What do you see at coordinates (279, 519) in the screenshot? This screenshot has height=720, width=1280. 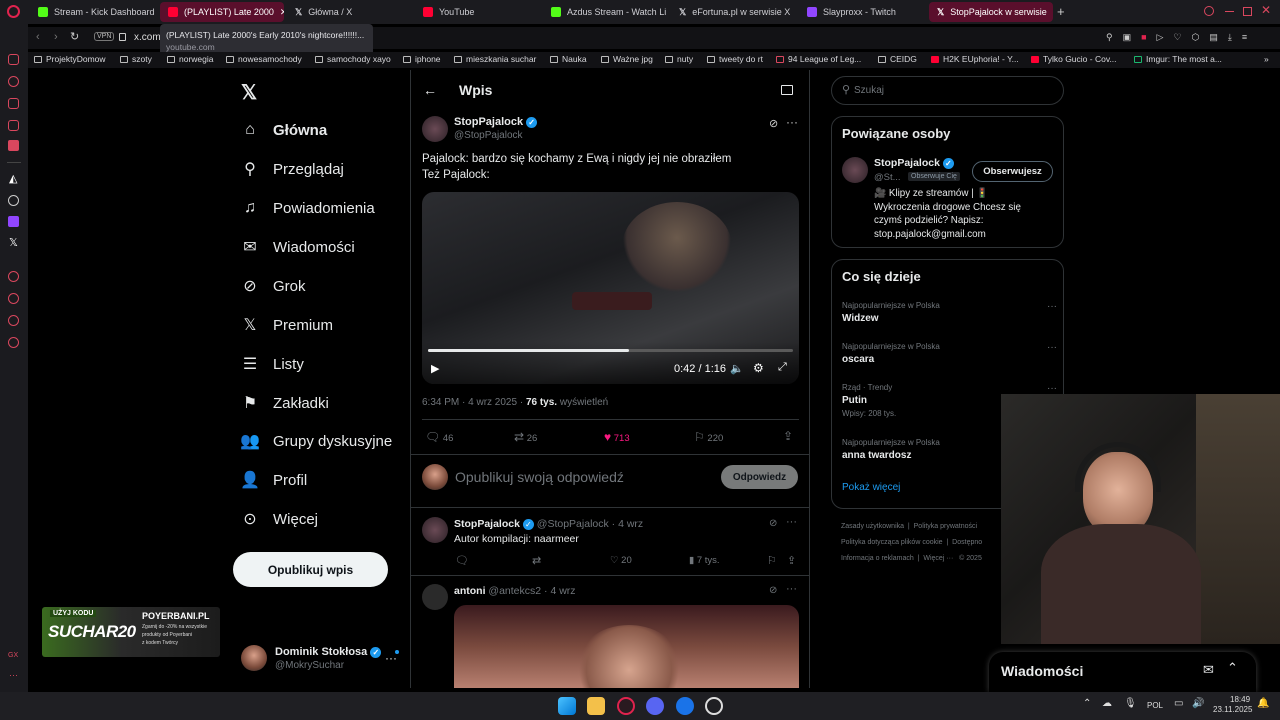 I see `nav-more: ⊙ Więcej` at bounding box center [279, 519].